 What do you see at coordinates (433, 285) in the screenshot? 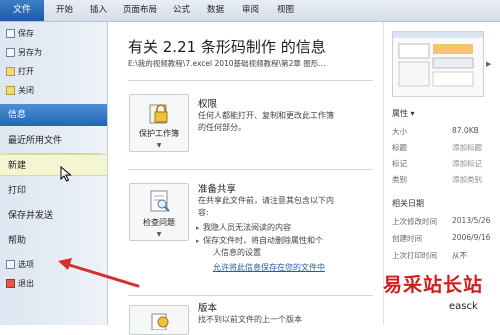
I see `watermark-logo: 易采站长站` at bounding box center [433, 285].